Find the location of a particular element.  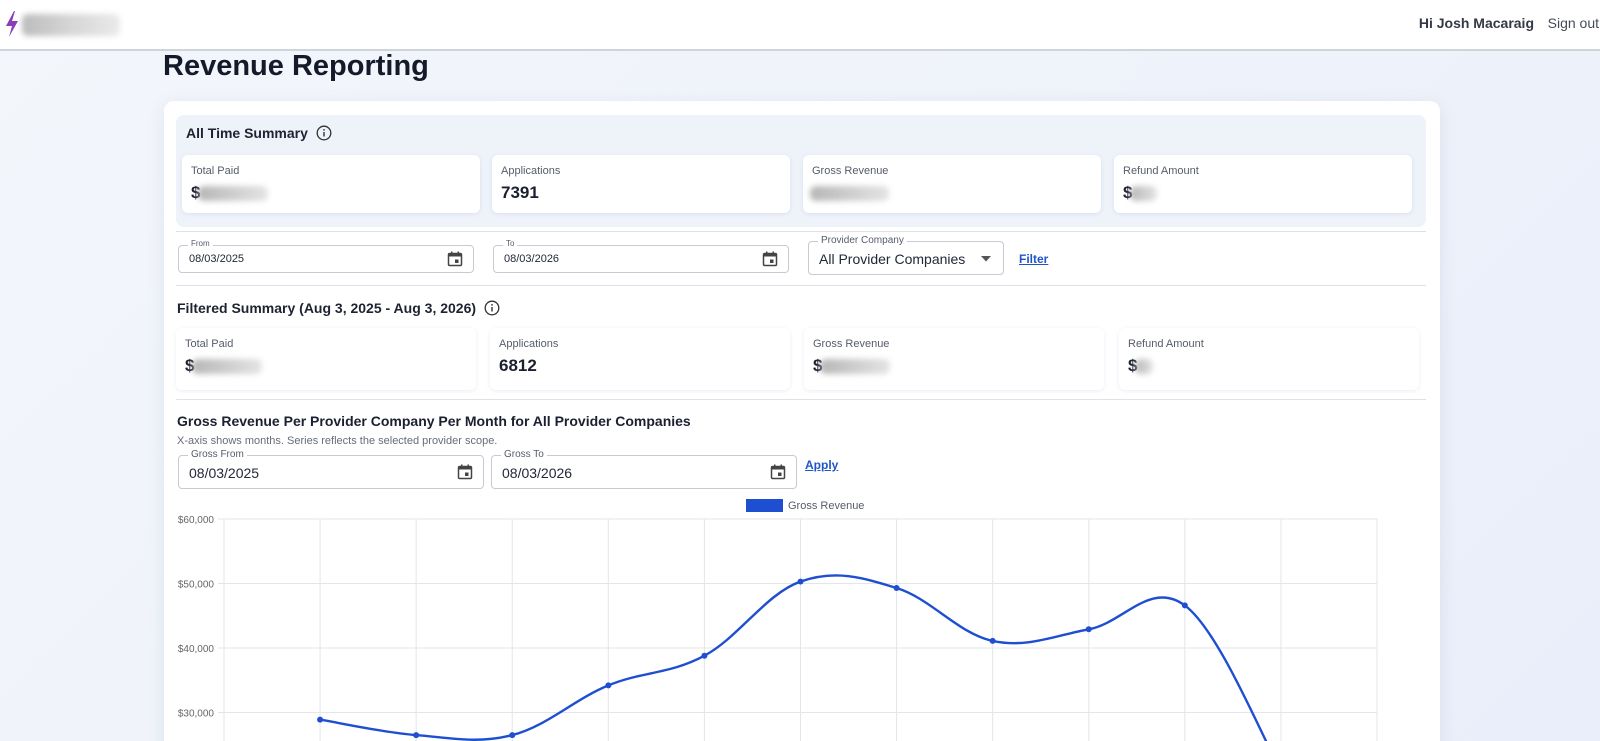

stat-value: 7391 is located at coordinates (520, 192).